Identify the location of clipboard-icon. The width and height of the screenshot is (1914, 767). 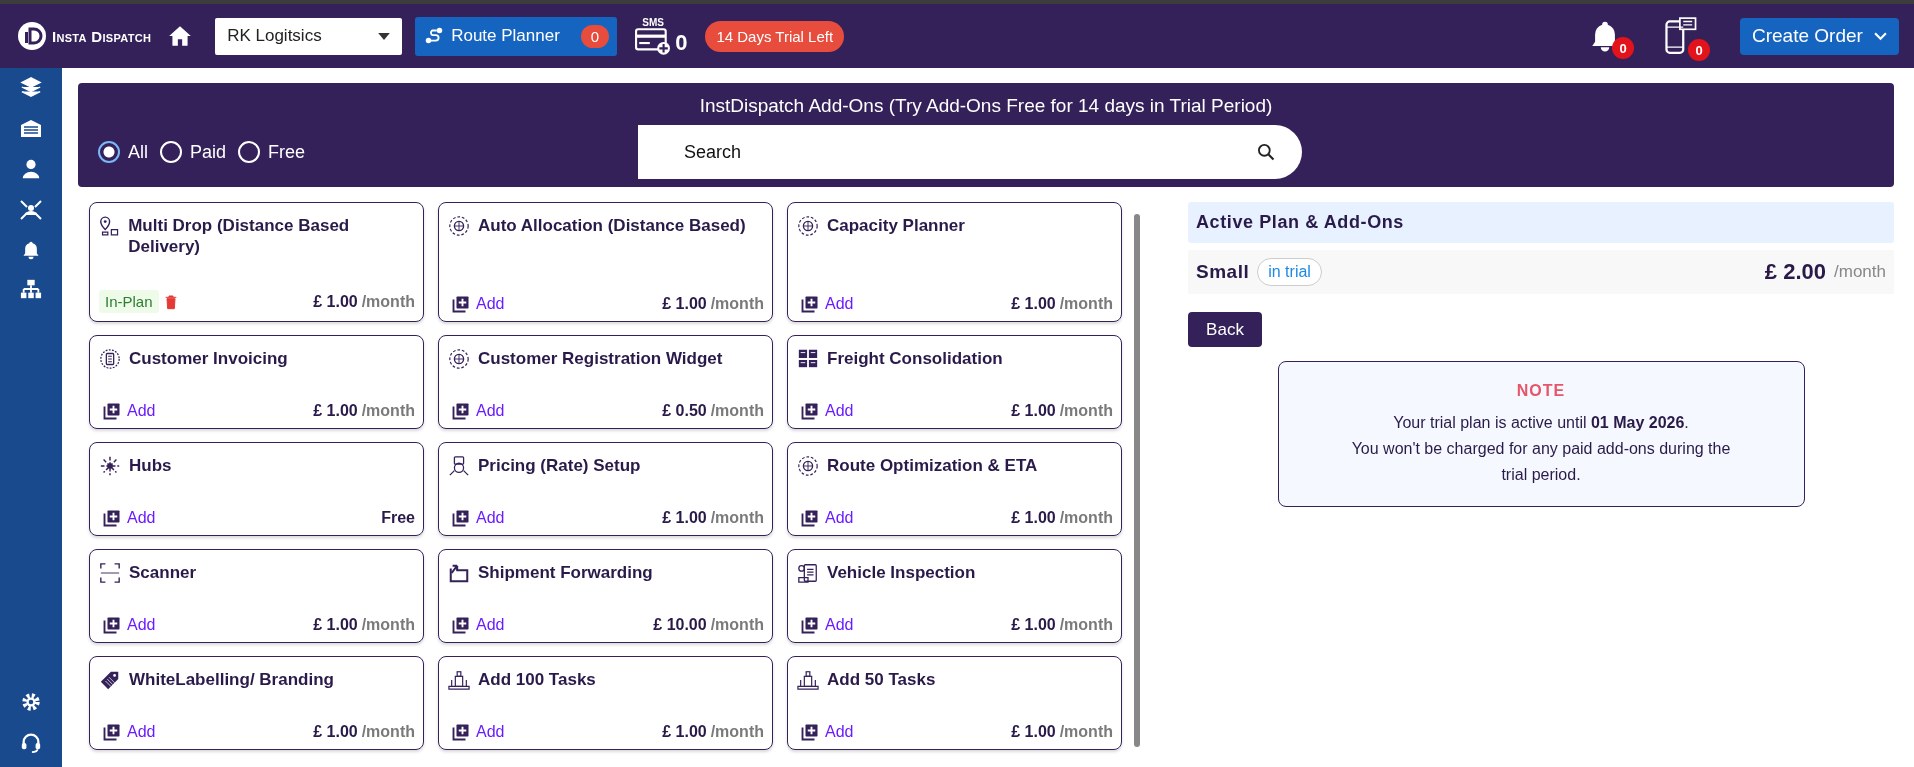
(808, 573).